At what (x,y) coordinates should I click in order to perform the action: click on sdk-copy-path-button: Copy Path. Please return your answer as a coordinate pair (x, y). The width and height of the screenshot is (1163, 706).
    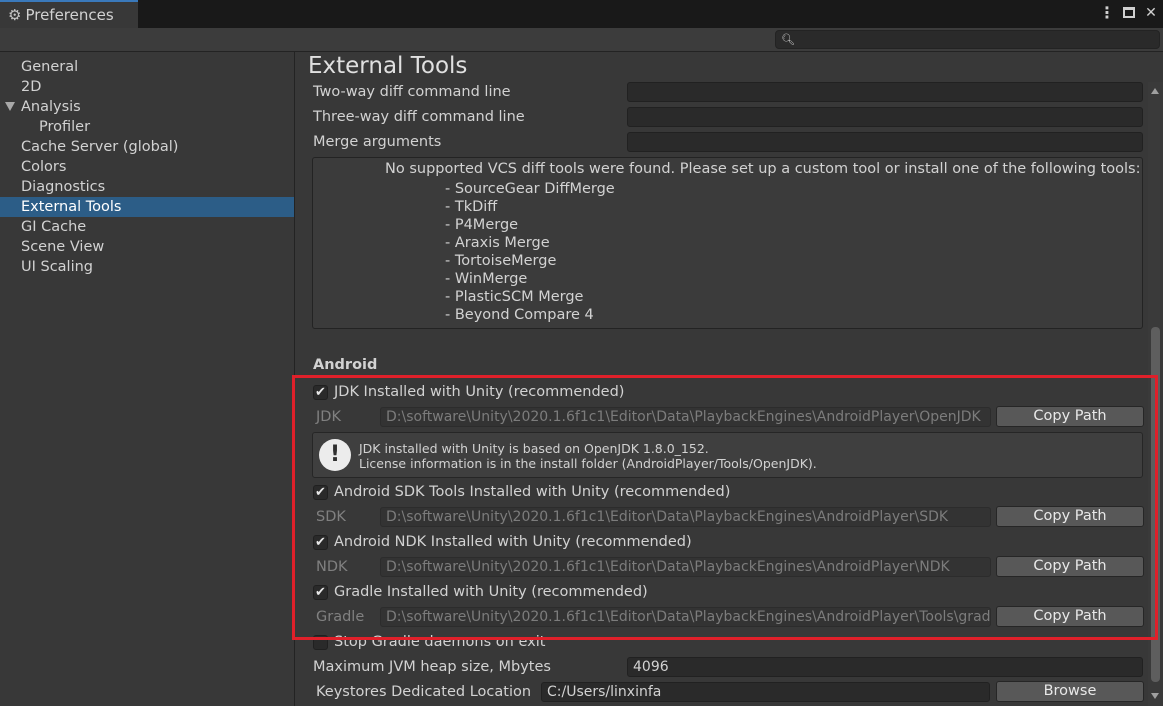
    Looking at the image, I should click on (1070, 516).